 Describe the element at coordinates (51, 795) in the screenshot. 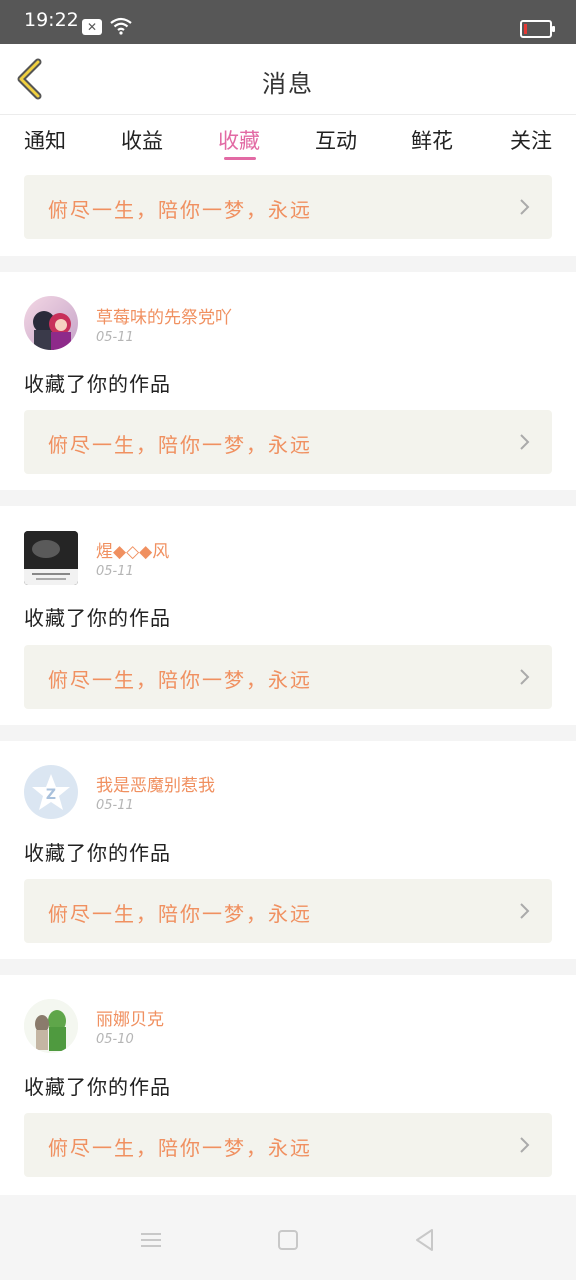

I see `svg-text: Z` at that location.